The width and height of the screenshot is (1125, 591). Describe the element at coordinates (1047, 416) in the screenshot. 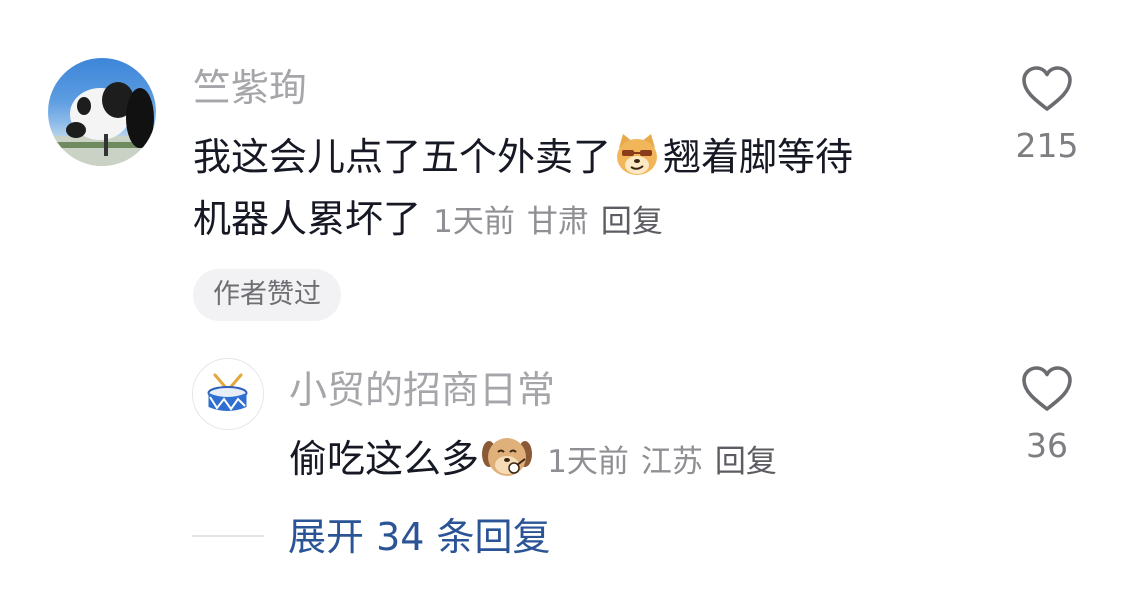

I see `reply-like-button: 36` at that location.